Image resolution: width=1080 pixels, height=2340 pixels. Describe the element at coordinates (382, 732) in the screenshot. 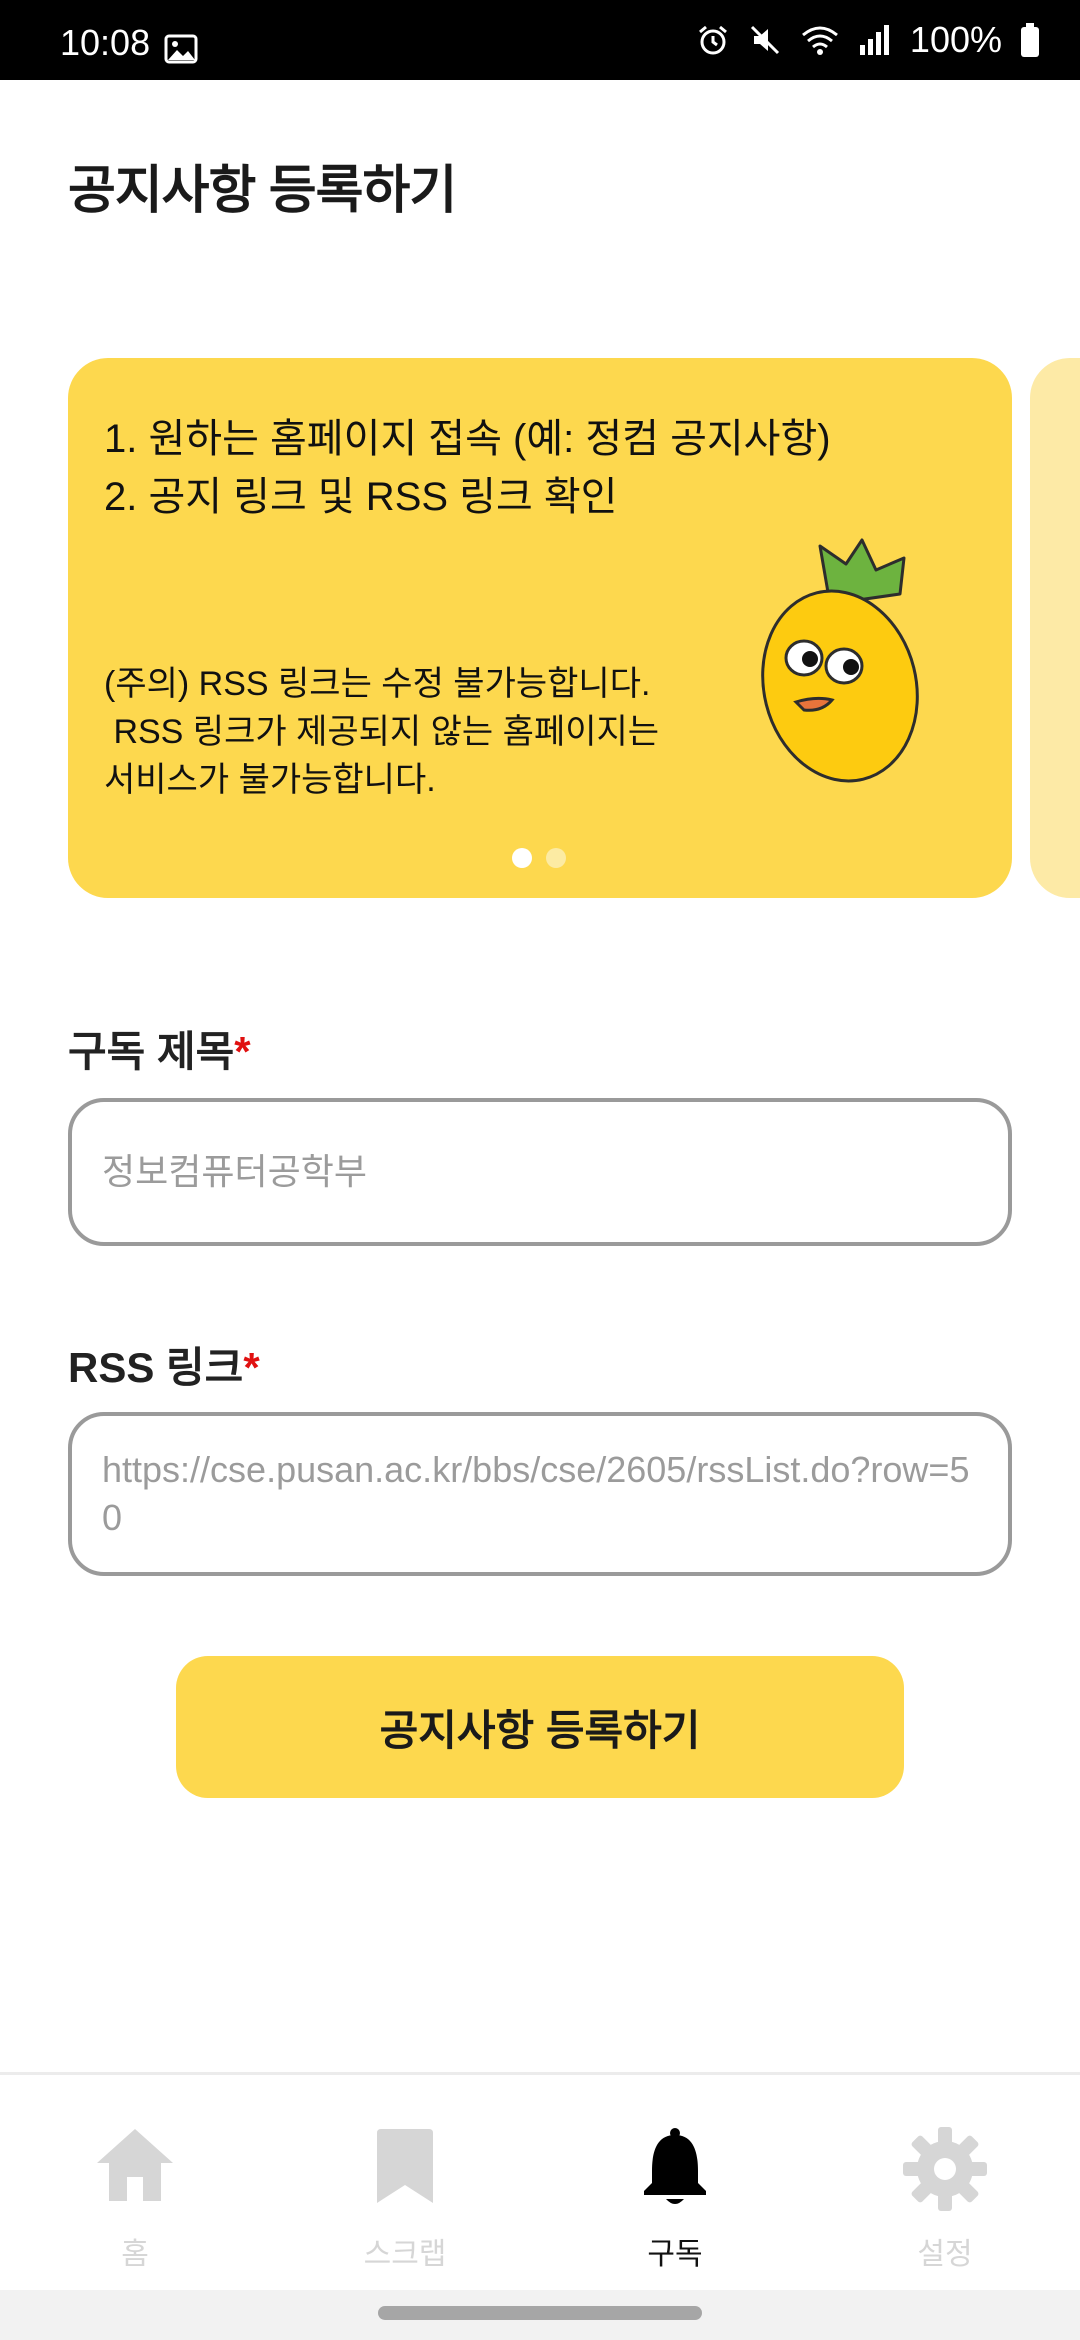

I see `guide-note-line-2: RSS 링크가 제공되지 않는 홈페이지는` at that location.